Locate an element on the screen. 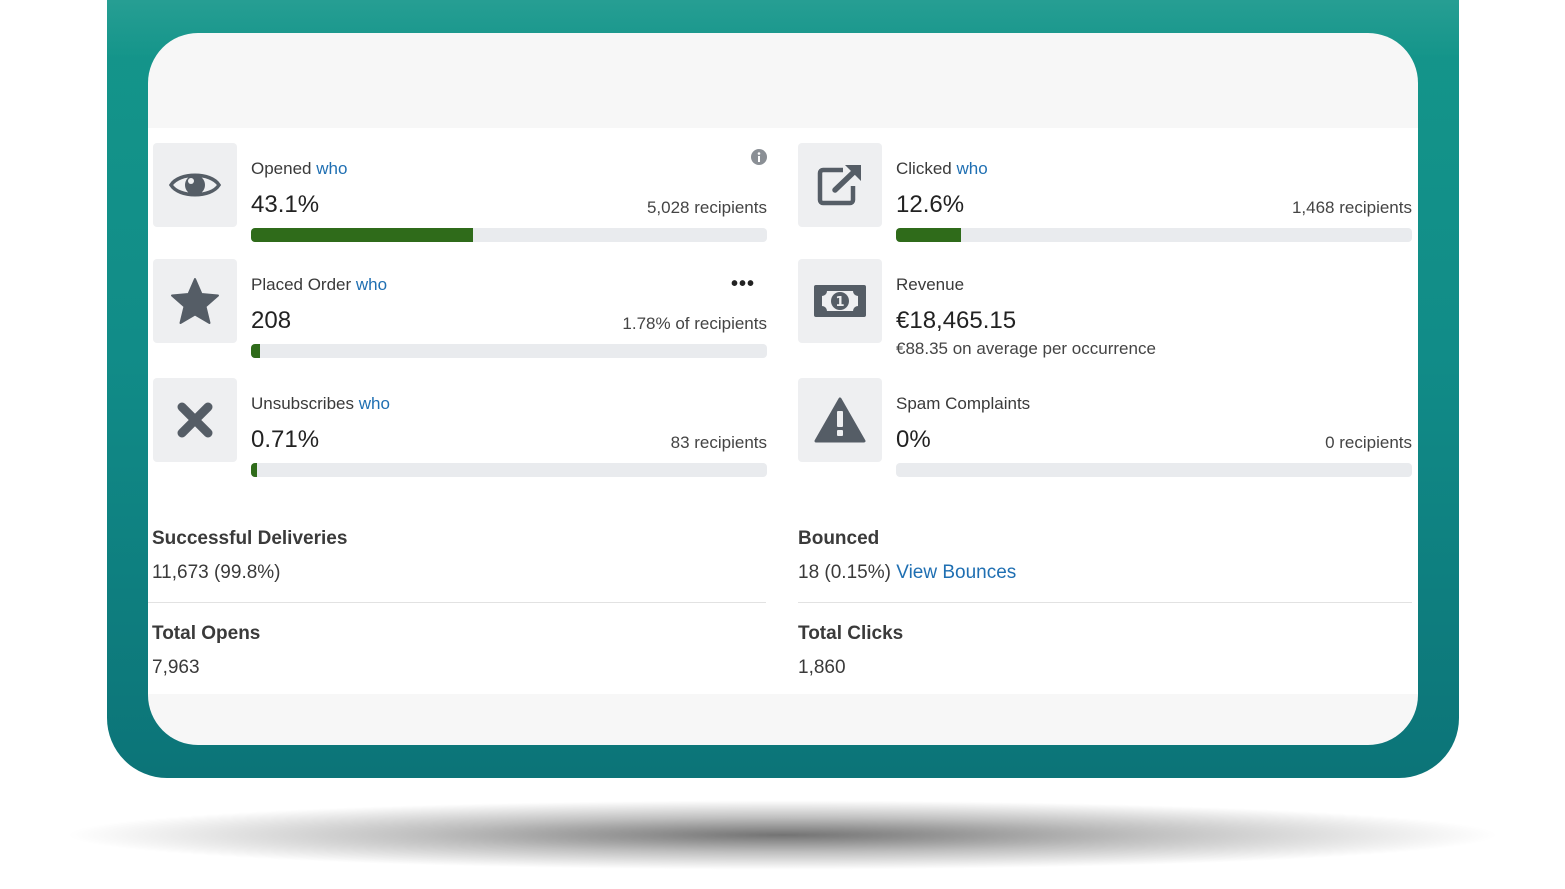 The image size is (1565, 889). stat-value: 11,673 (99.8%) is located at coordinates (216, 572).